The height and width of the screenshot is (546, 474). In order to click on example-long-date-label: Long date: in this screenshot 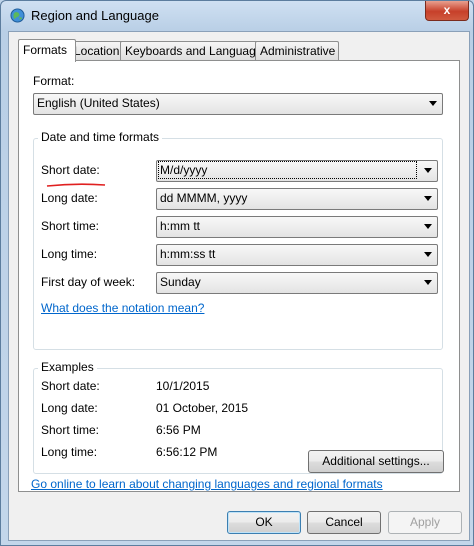, I will do `click(69, 408)`.